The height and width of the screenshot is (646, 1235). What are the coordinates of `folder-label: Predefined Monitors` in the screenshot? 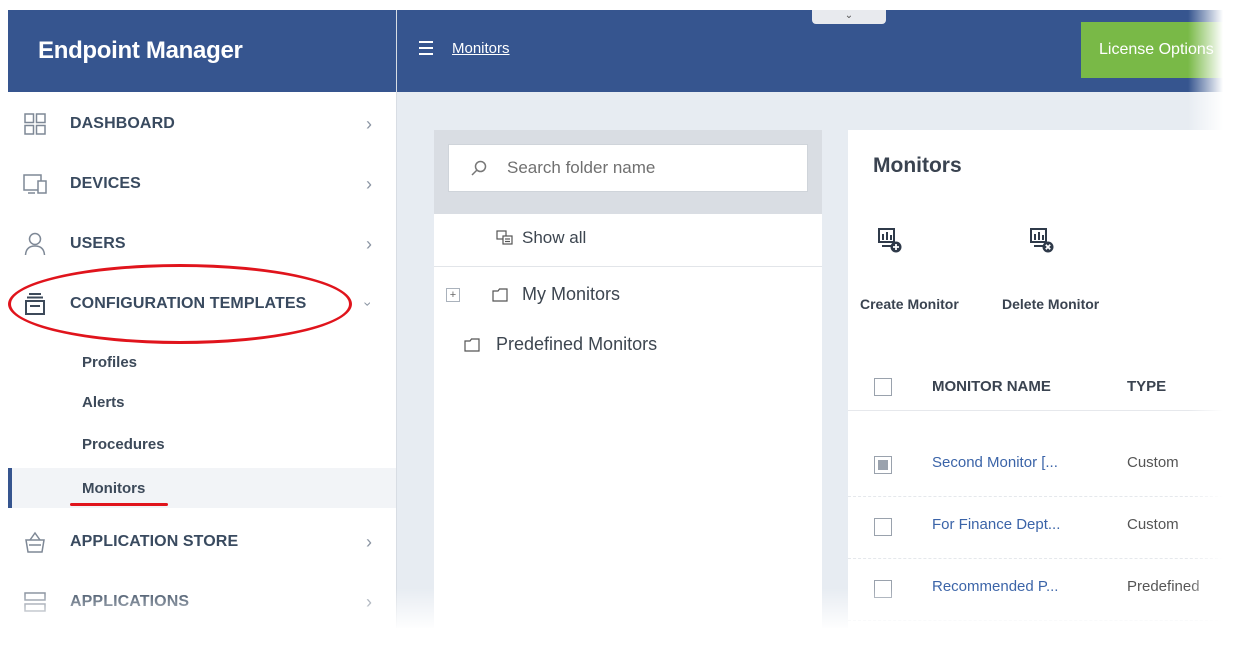 It's located at (577, 344).